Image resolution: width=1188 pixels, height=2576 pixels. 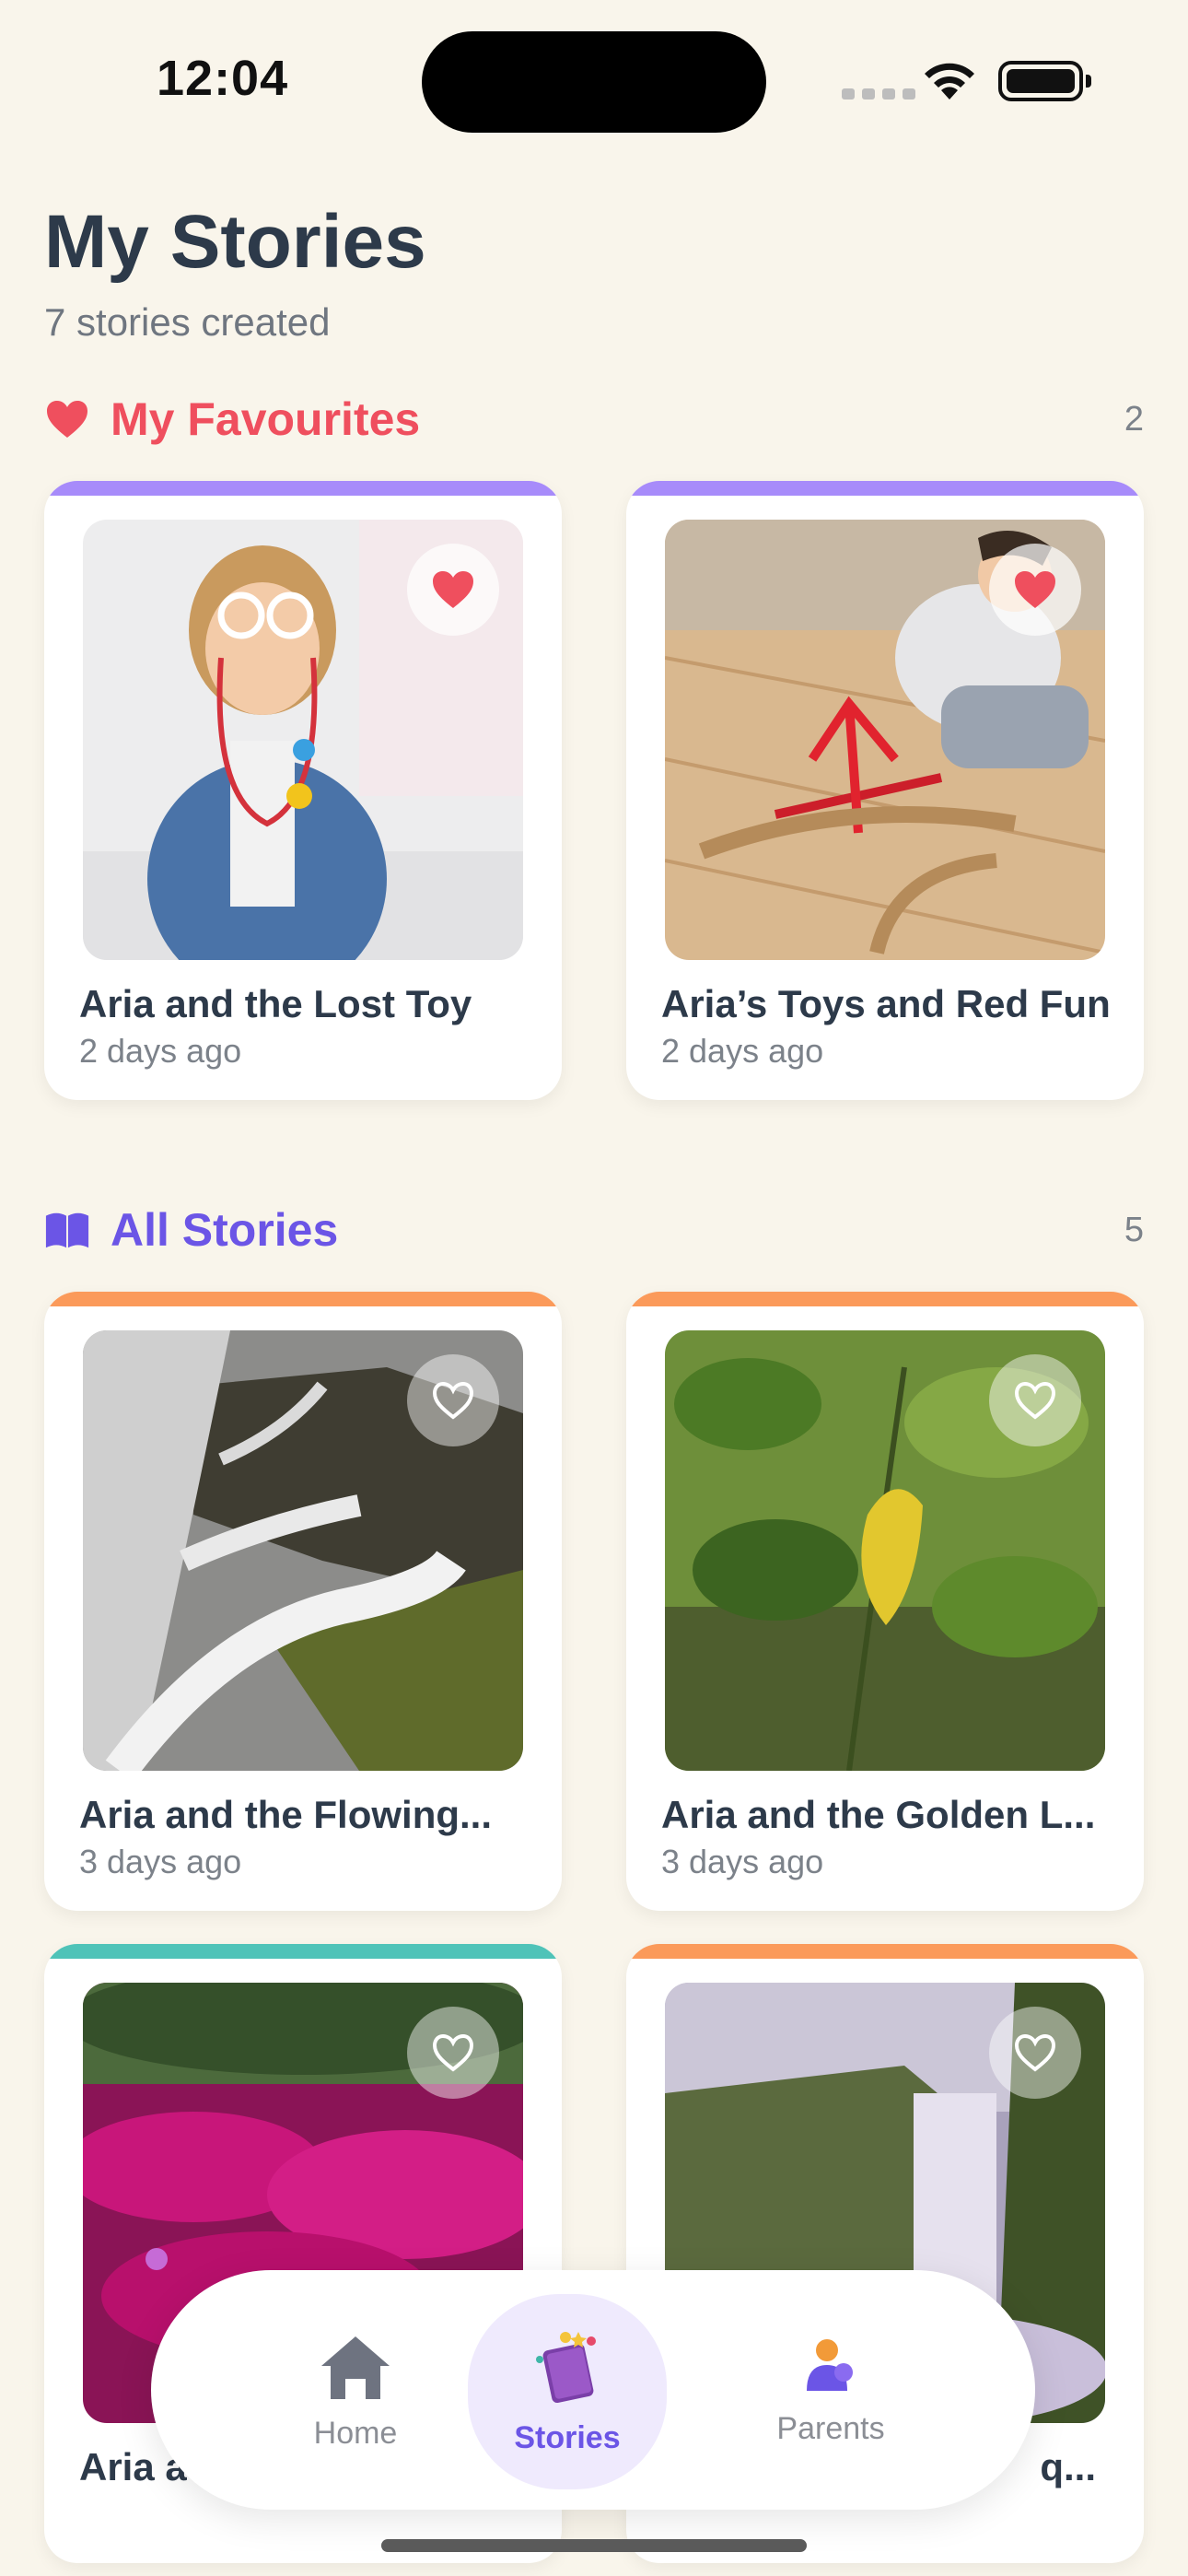 I want to click on dynamic-island, so click(x=594, y=82).